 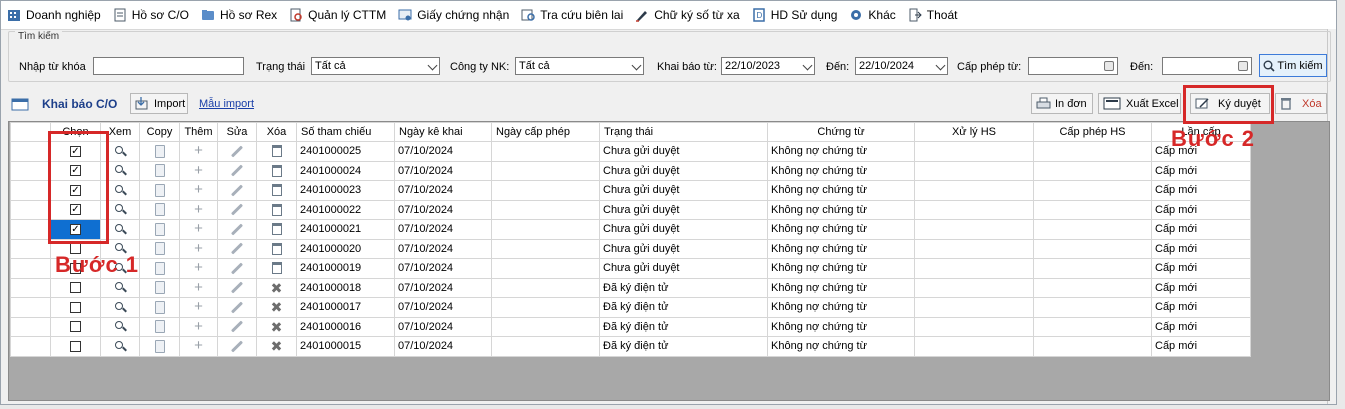 What do you see at coordinates (795, 15) in the screenshot?
I see `menu-hd-su-dung: D HD Sử dụng` at bounding box center [795, 15].